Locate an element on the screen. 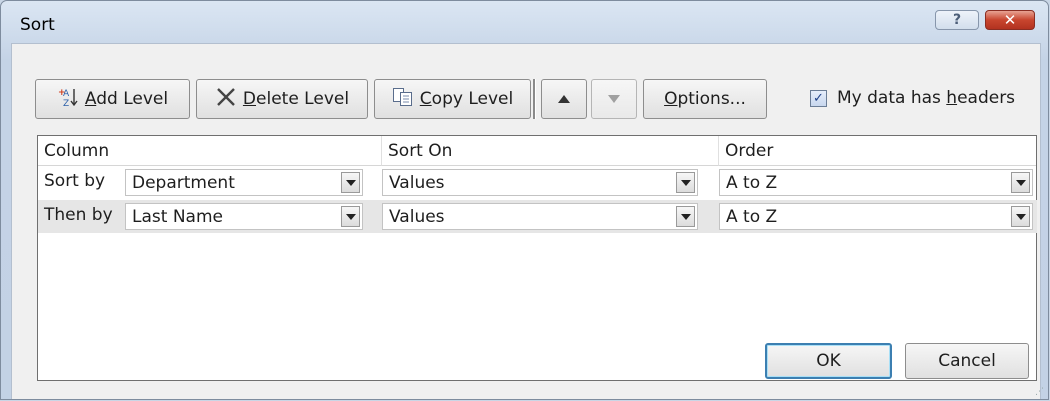 This screenshot has width=1050, height=401. copy-level-accesskey: C is located at coordinates (425, 99).